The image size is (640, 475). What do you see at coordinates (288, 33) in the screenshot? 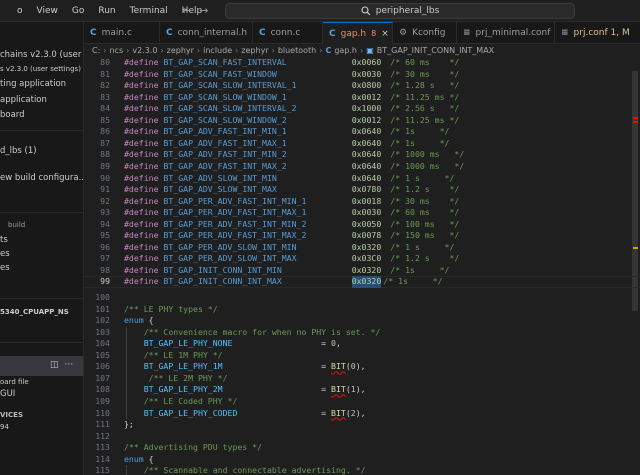
I see `tab-conn-c: C conn.c` at bounding box center [288, 33].